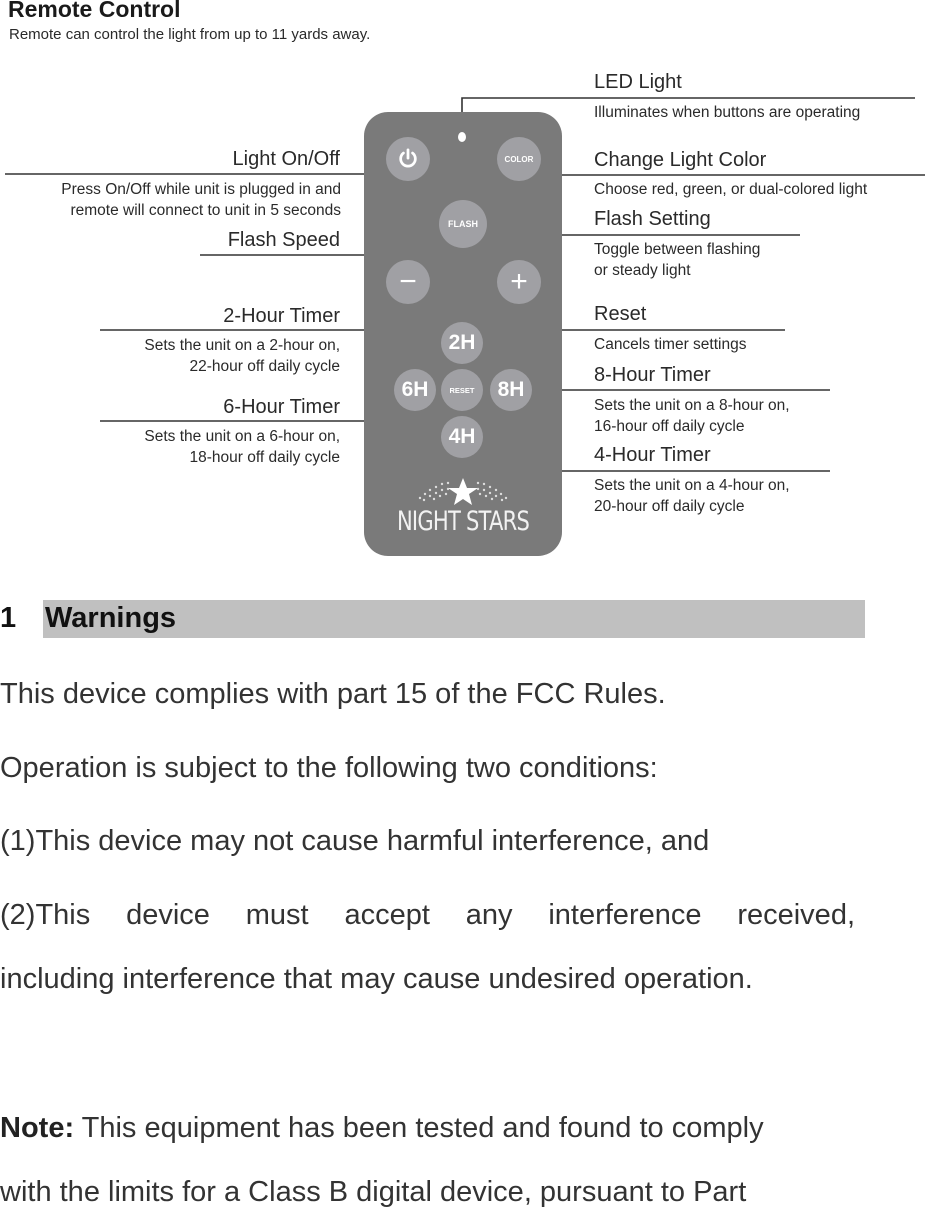  I want to click on led-light-indicator, so click(462, 137).